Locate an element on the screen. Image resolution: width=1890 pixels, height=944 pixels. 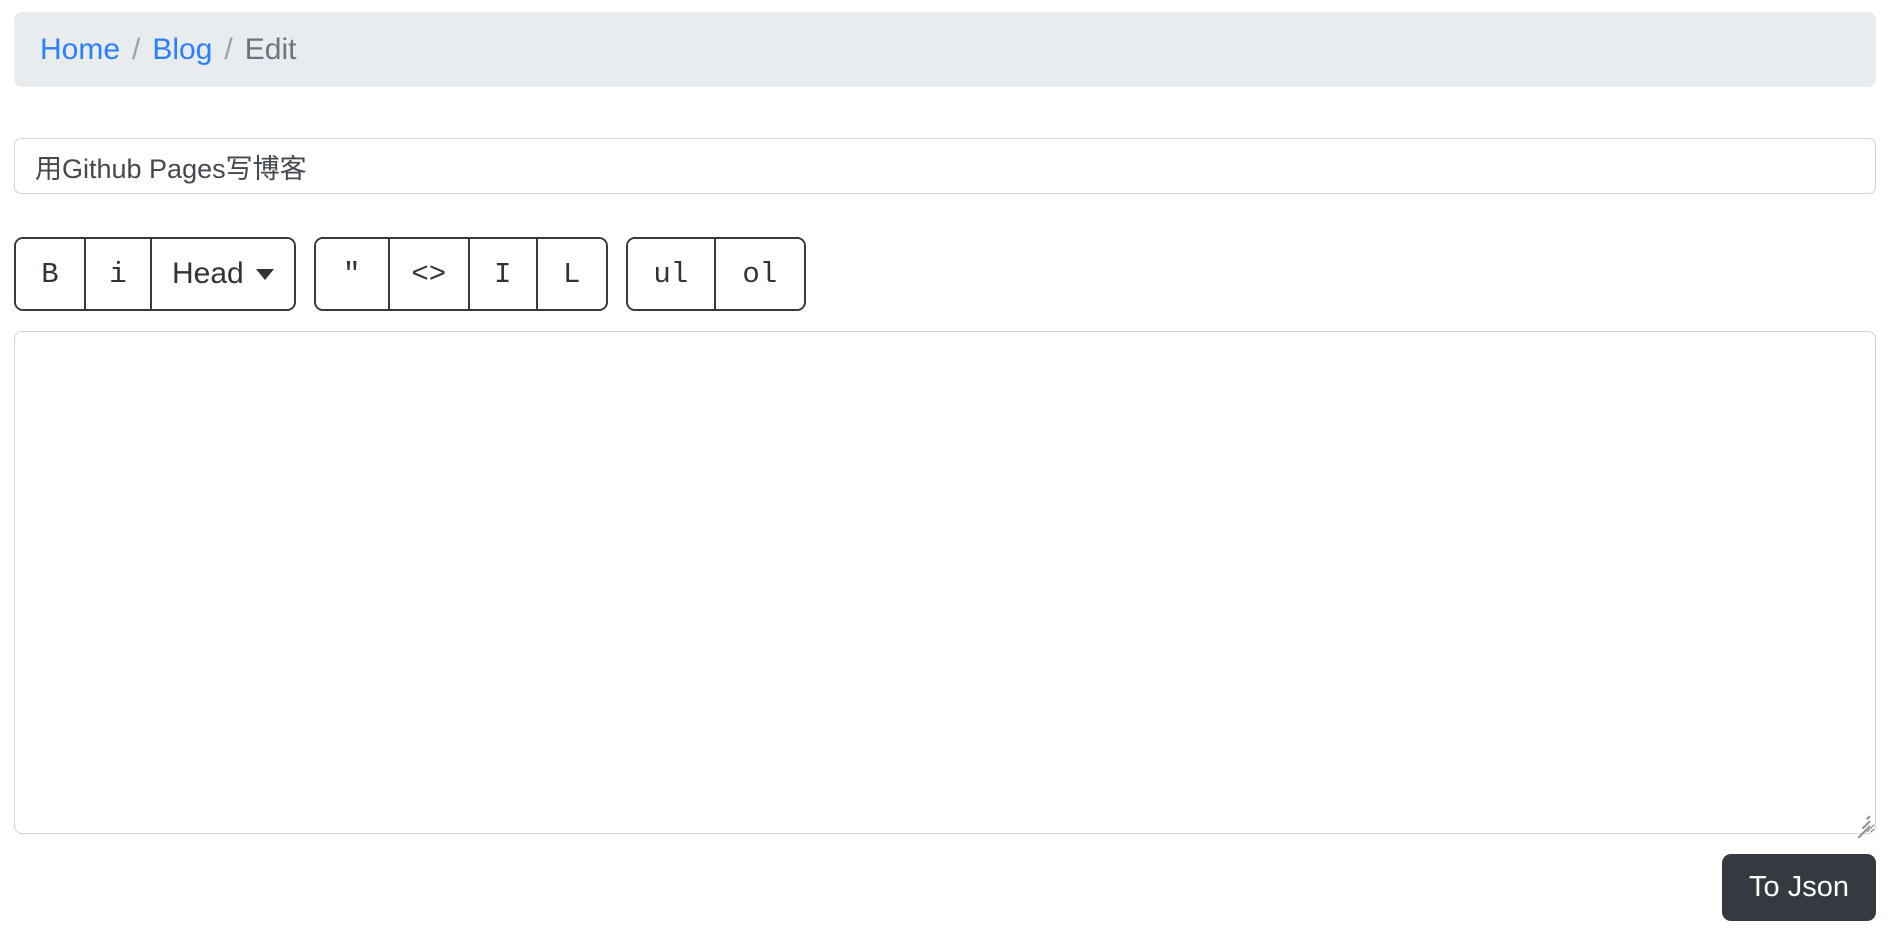
to-json-button: To Json is located at coordinates (1799, 887).